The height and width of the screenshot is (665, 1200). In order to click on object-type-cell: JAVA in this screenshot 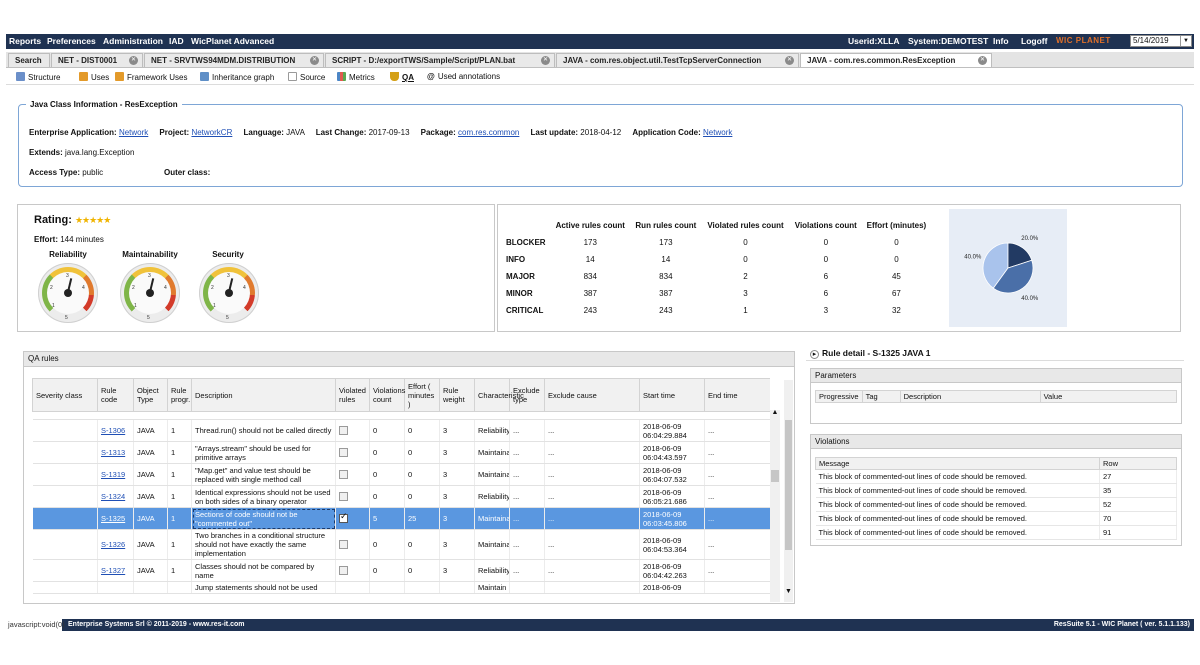, I will do `click(150, 430)`.